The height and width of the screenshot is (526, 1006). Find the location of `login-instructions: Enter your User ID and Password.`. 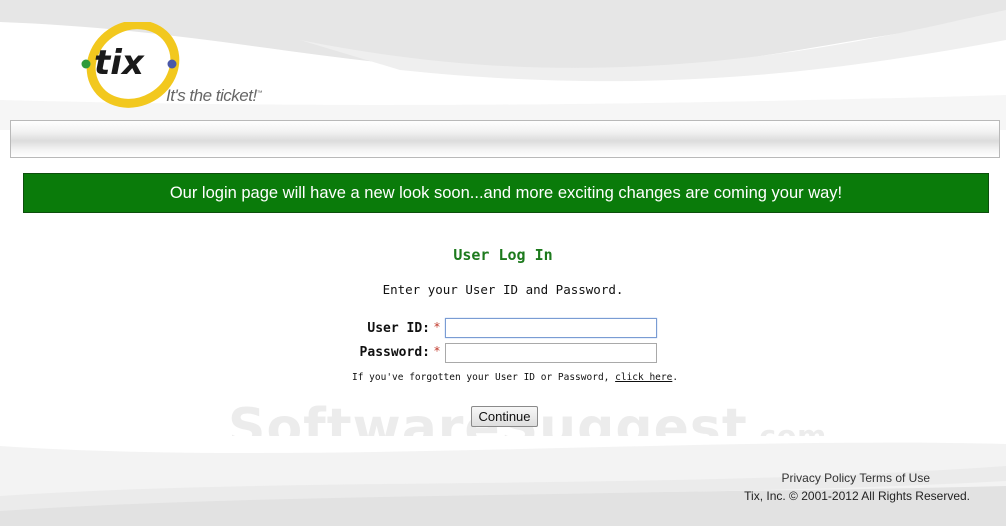

login-instructions: Enter your User ID and Password. is located at coordinates (503, 289).